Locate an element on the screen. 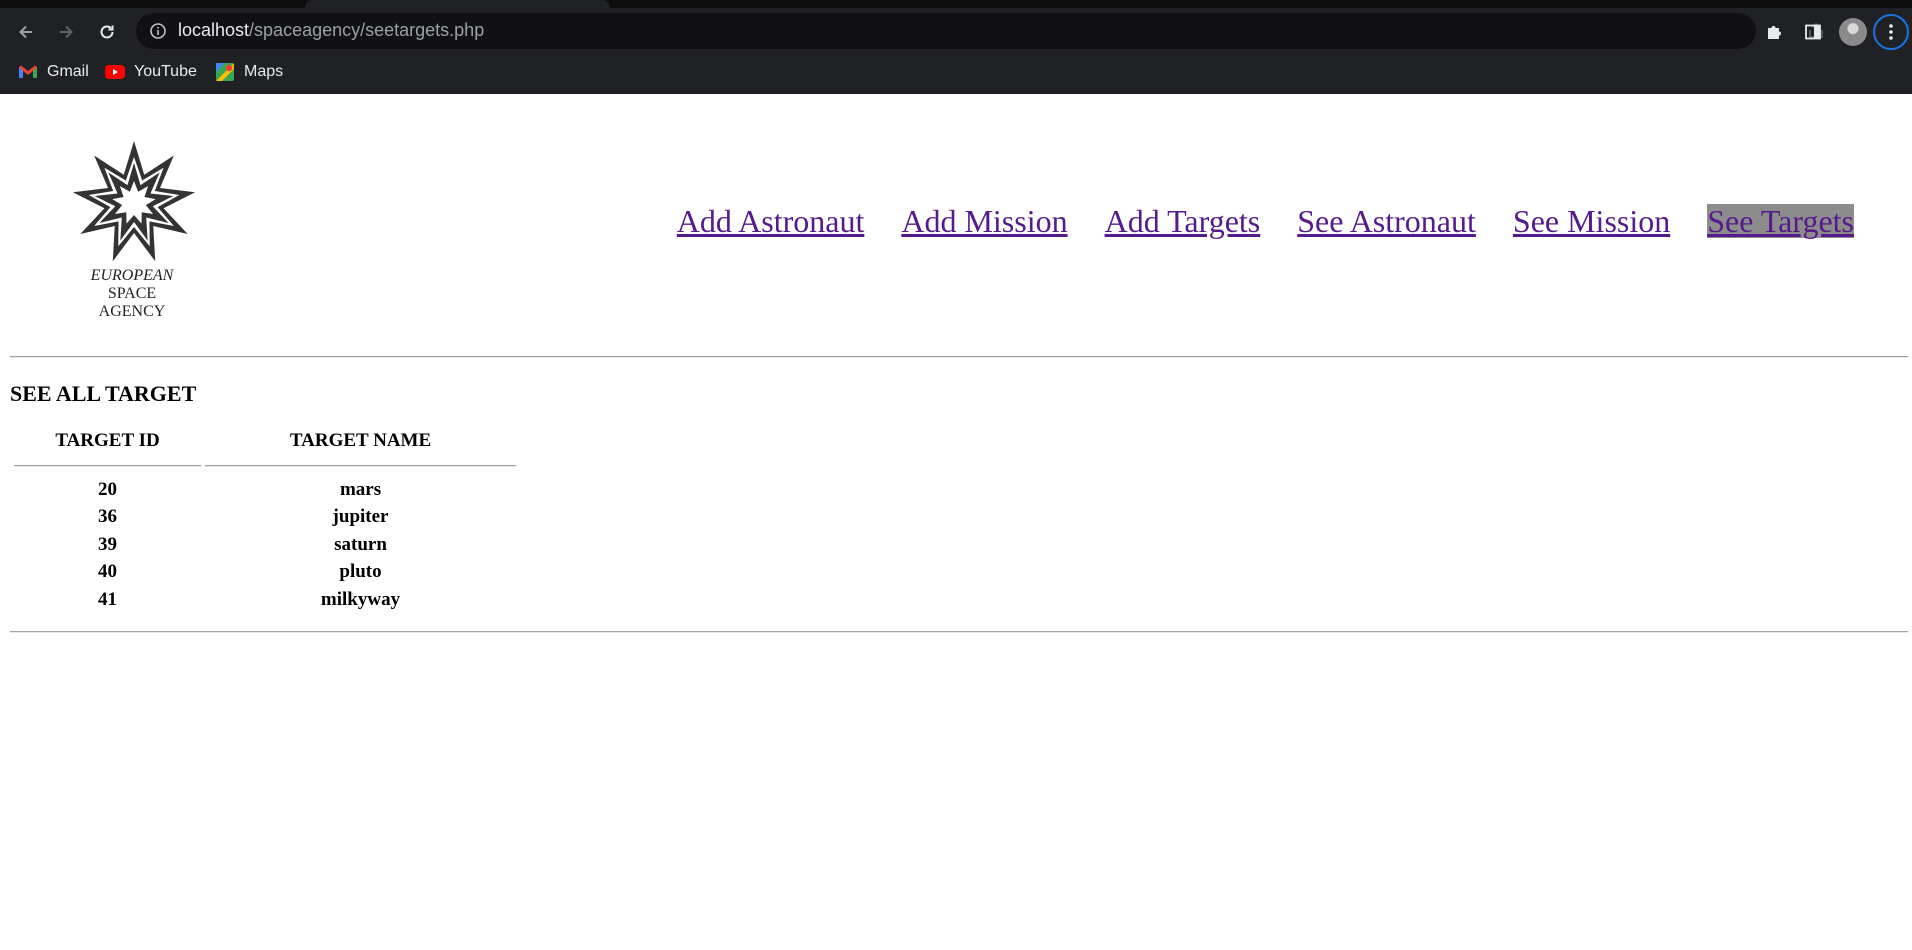 Image resolution: width=1912 pixels, height=950 pixels. bookmark-gmail: Gmail is located at coordinates (53, 72).